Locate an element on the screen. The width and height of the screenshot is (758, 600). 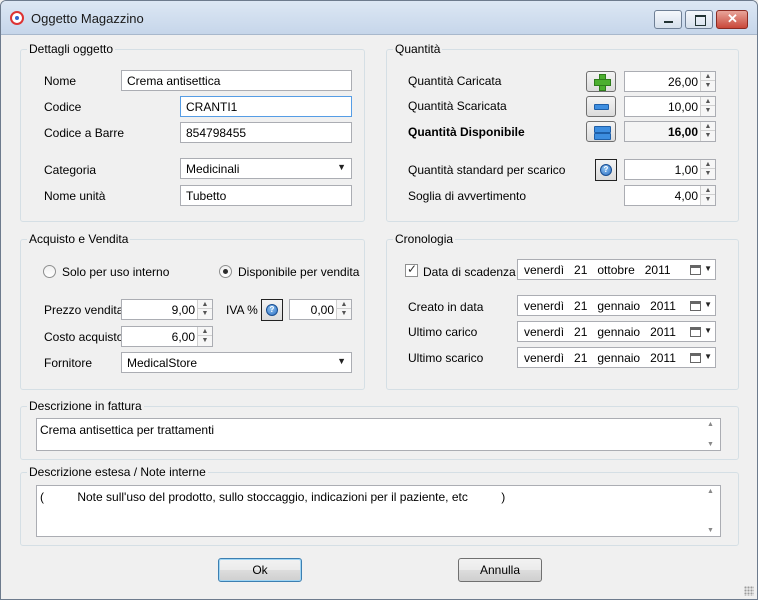
radio-uso-interno is located at coordinates (49, 271).